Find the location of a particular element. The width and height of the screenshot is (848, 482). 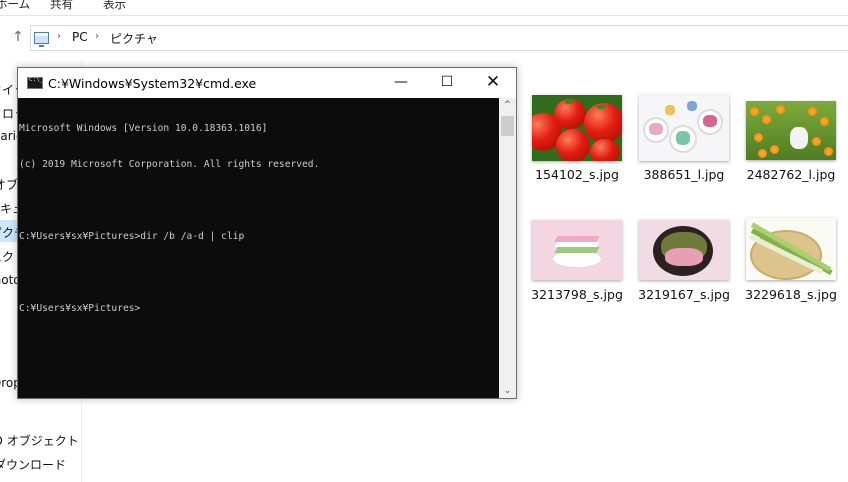

window-title: C:¥Windows¥System32¥cmd.exe is located at coordinates (152, 83).